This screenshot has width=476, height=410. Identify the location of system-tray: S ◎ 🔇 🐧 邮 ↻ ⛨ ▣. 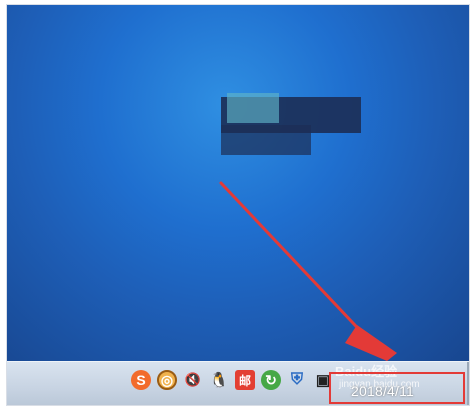
(232, 380).